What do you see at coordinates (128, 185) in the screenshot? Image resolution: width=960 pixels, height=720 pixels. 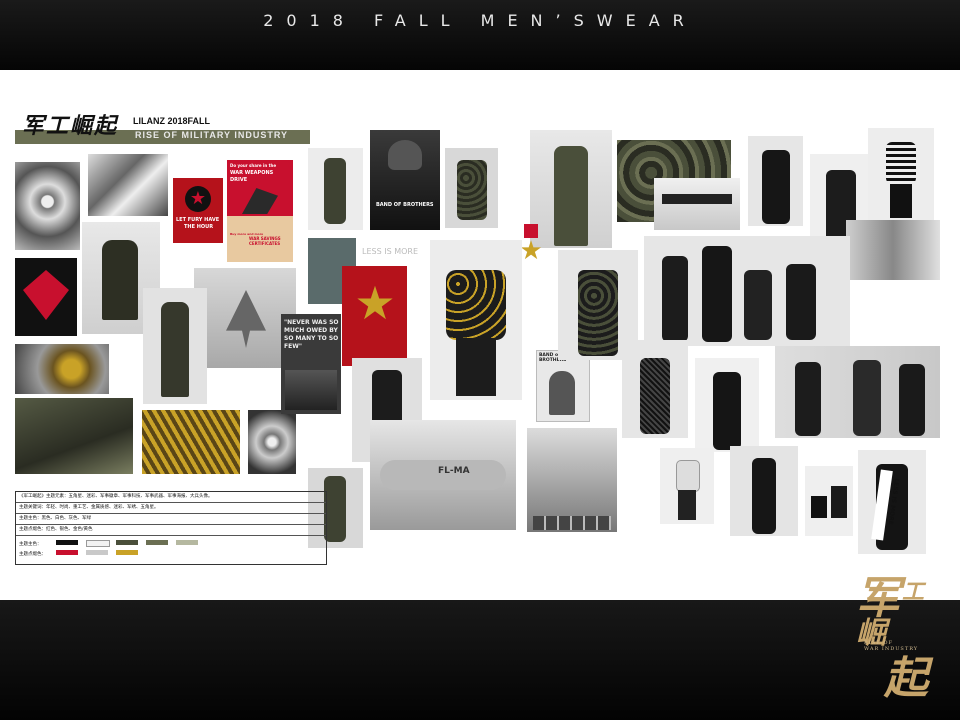 I see `aircraft-engine-image` at bounding box center [128, 185].